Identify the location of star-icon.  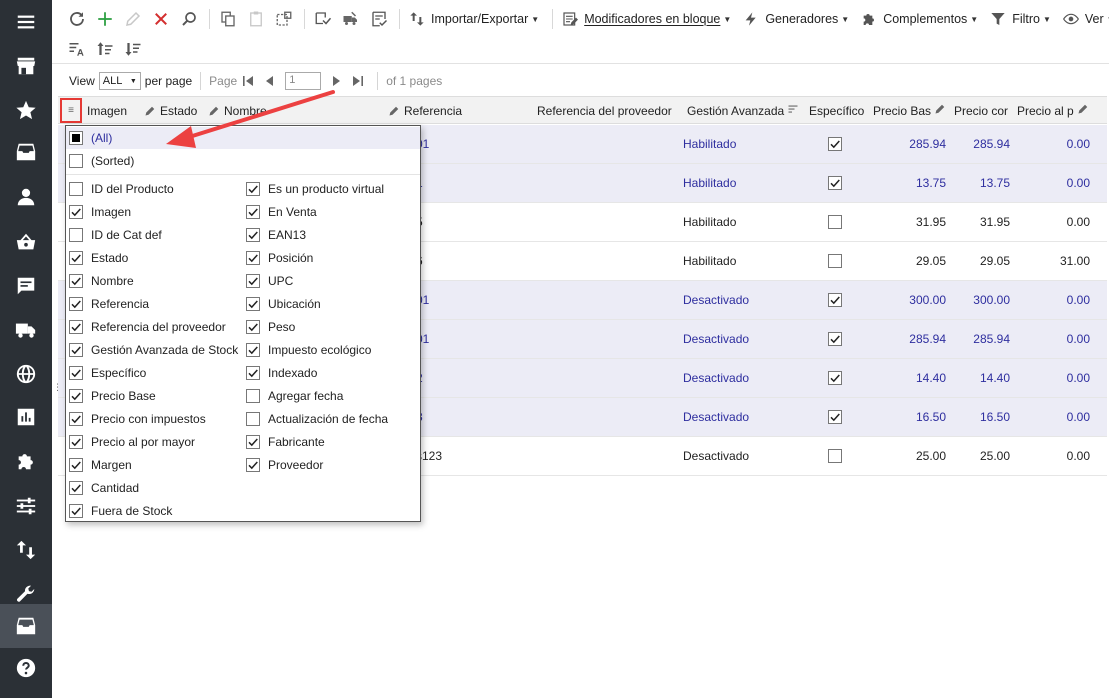
(26, 110).